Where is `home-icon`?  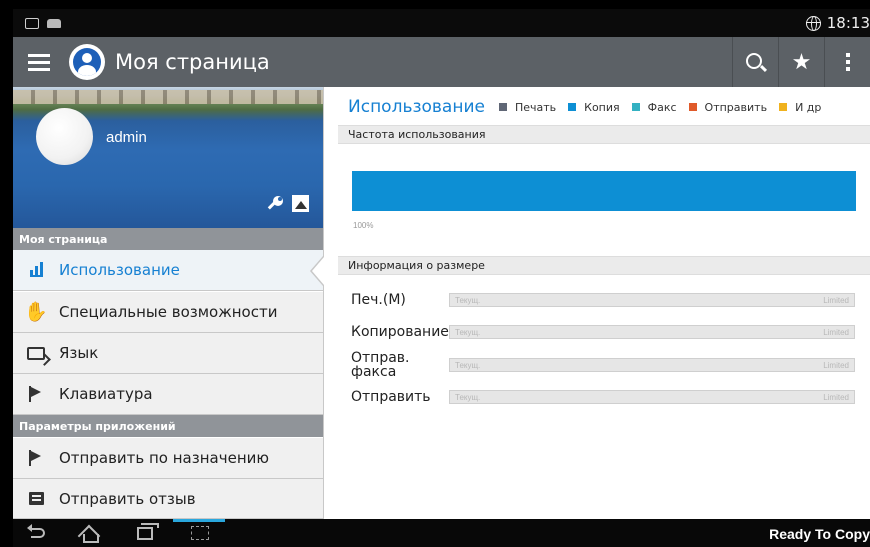 home-icon is located at coordinates (89, 534).